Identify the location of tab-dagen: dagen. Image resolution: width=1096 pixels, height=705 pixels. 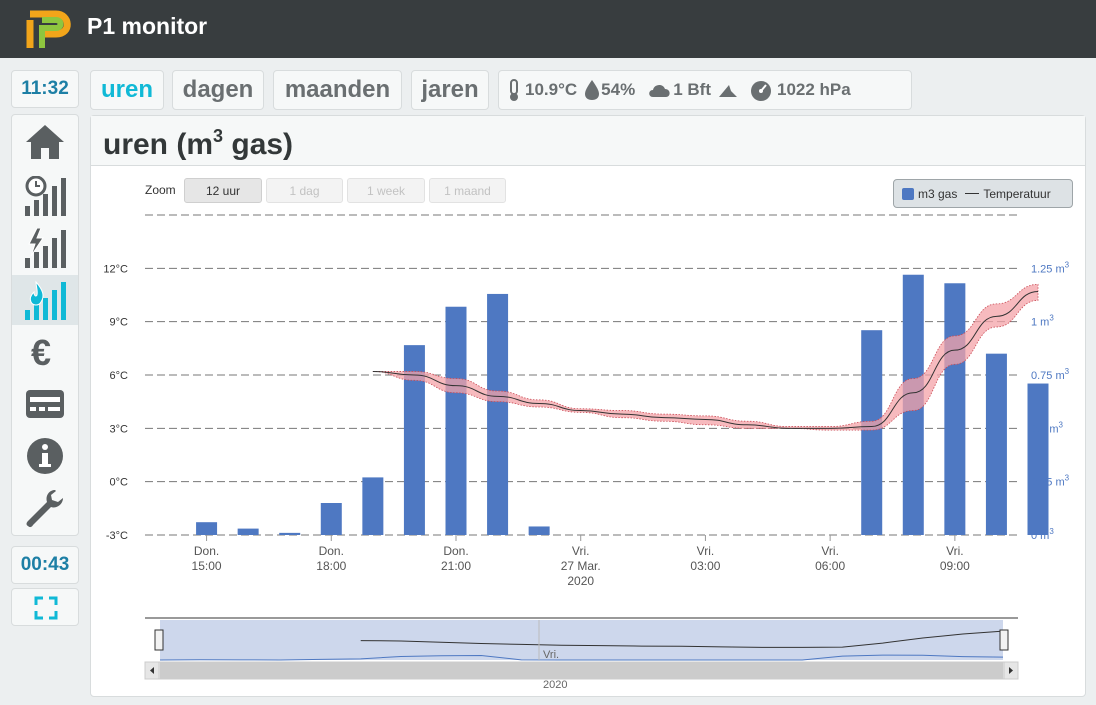
(218, 90).